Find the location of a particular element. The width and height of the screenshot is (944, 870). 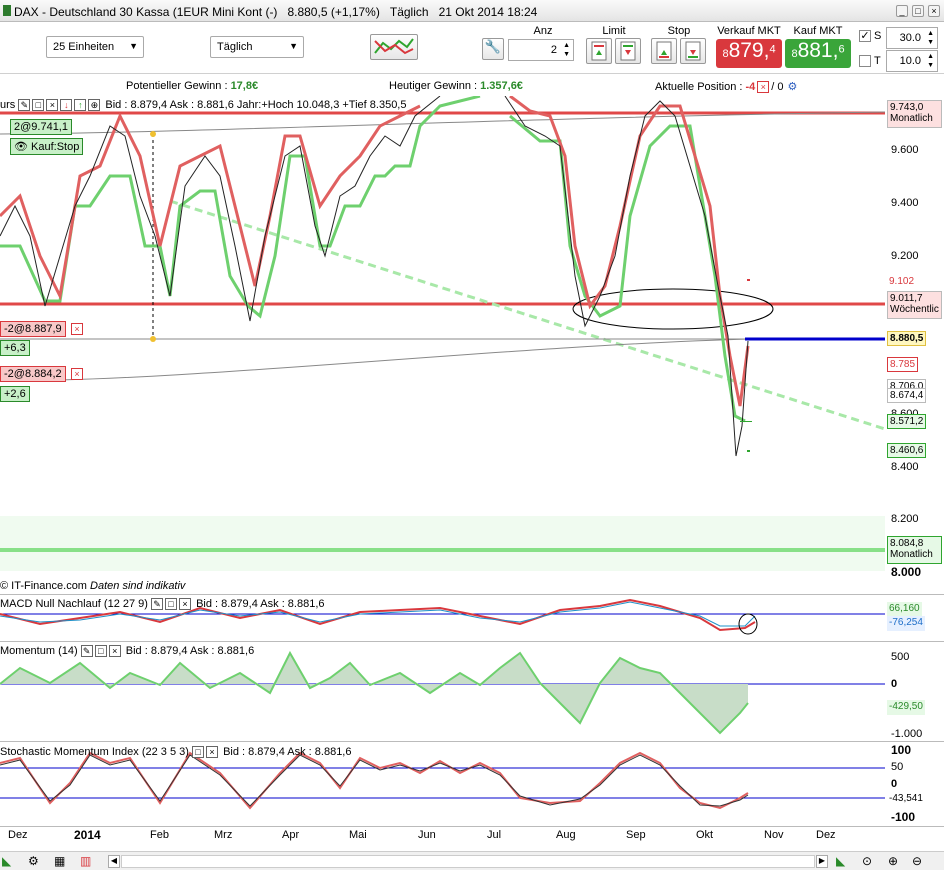

macd-value: 66,160 is located at coordinates (904, 609).